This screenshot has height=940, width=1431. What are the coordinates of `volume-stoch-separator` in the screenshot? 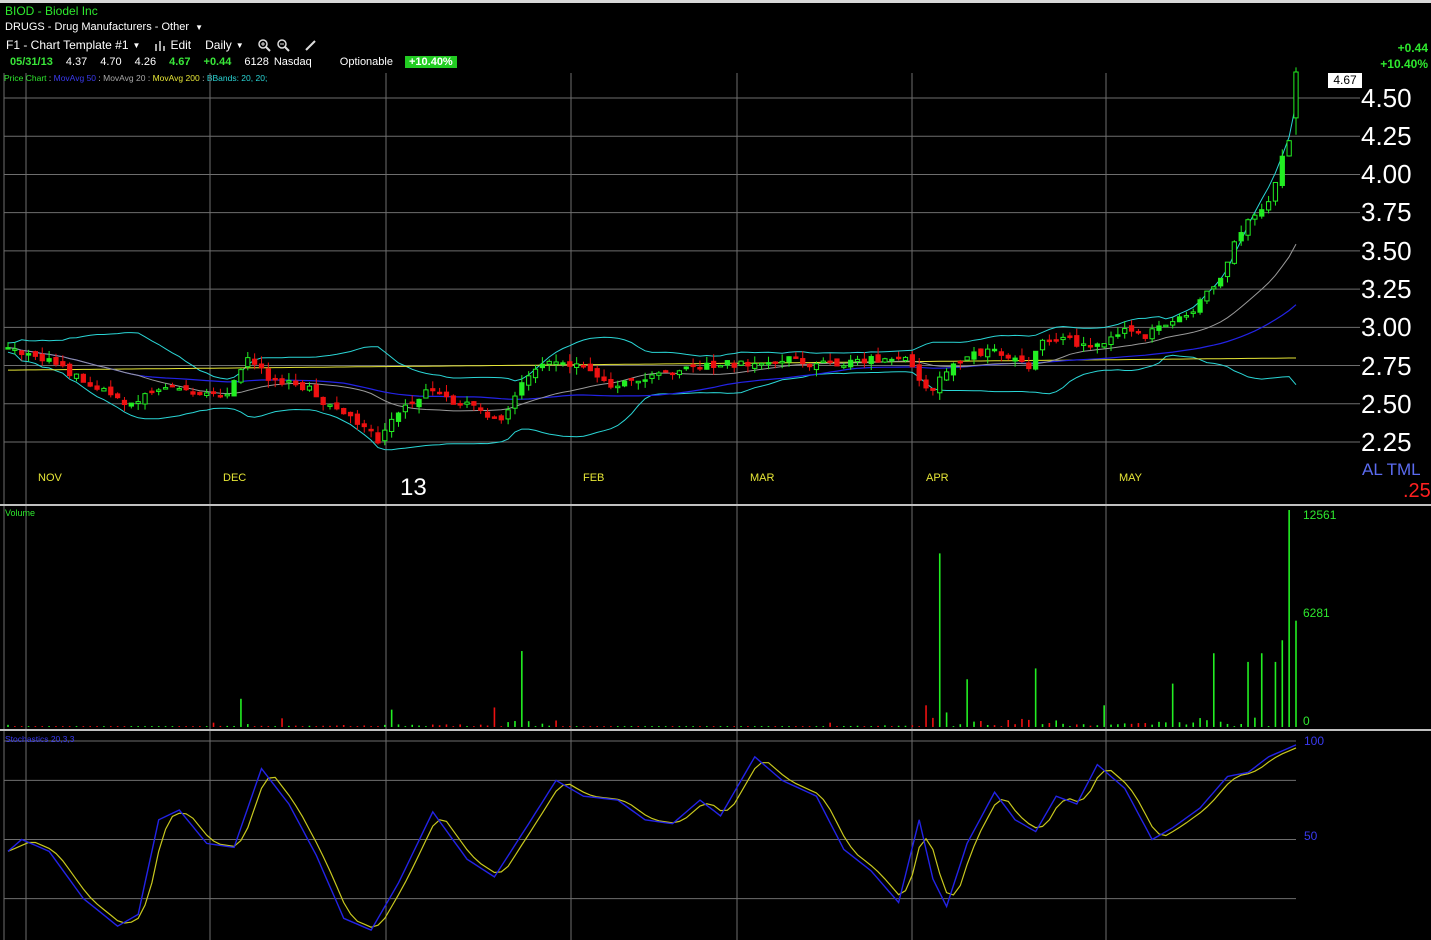 It's located at (715, 730).